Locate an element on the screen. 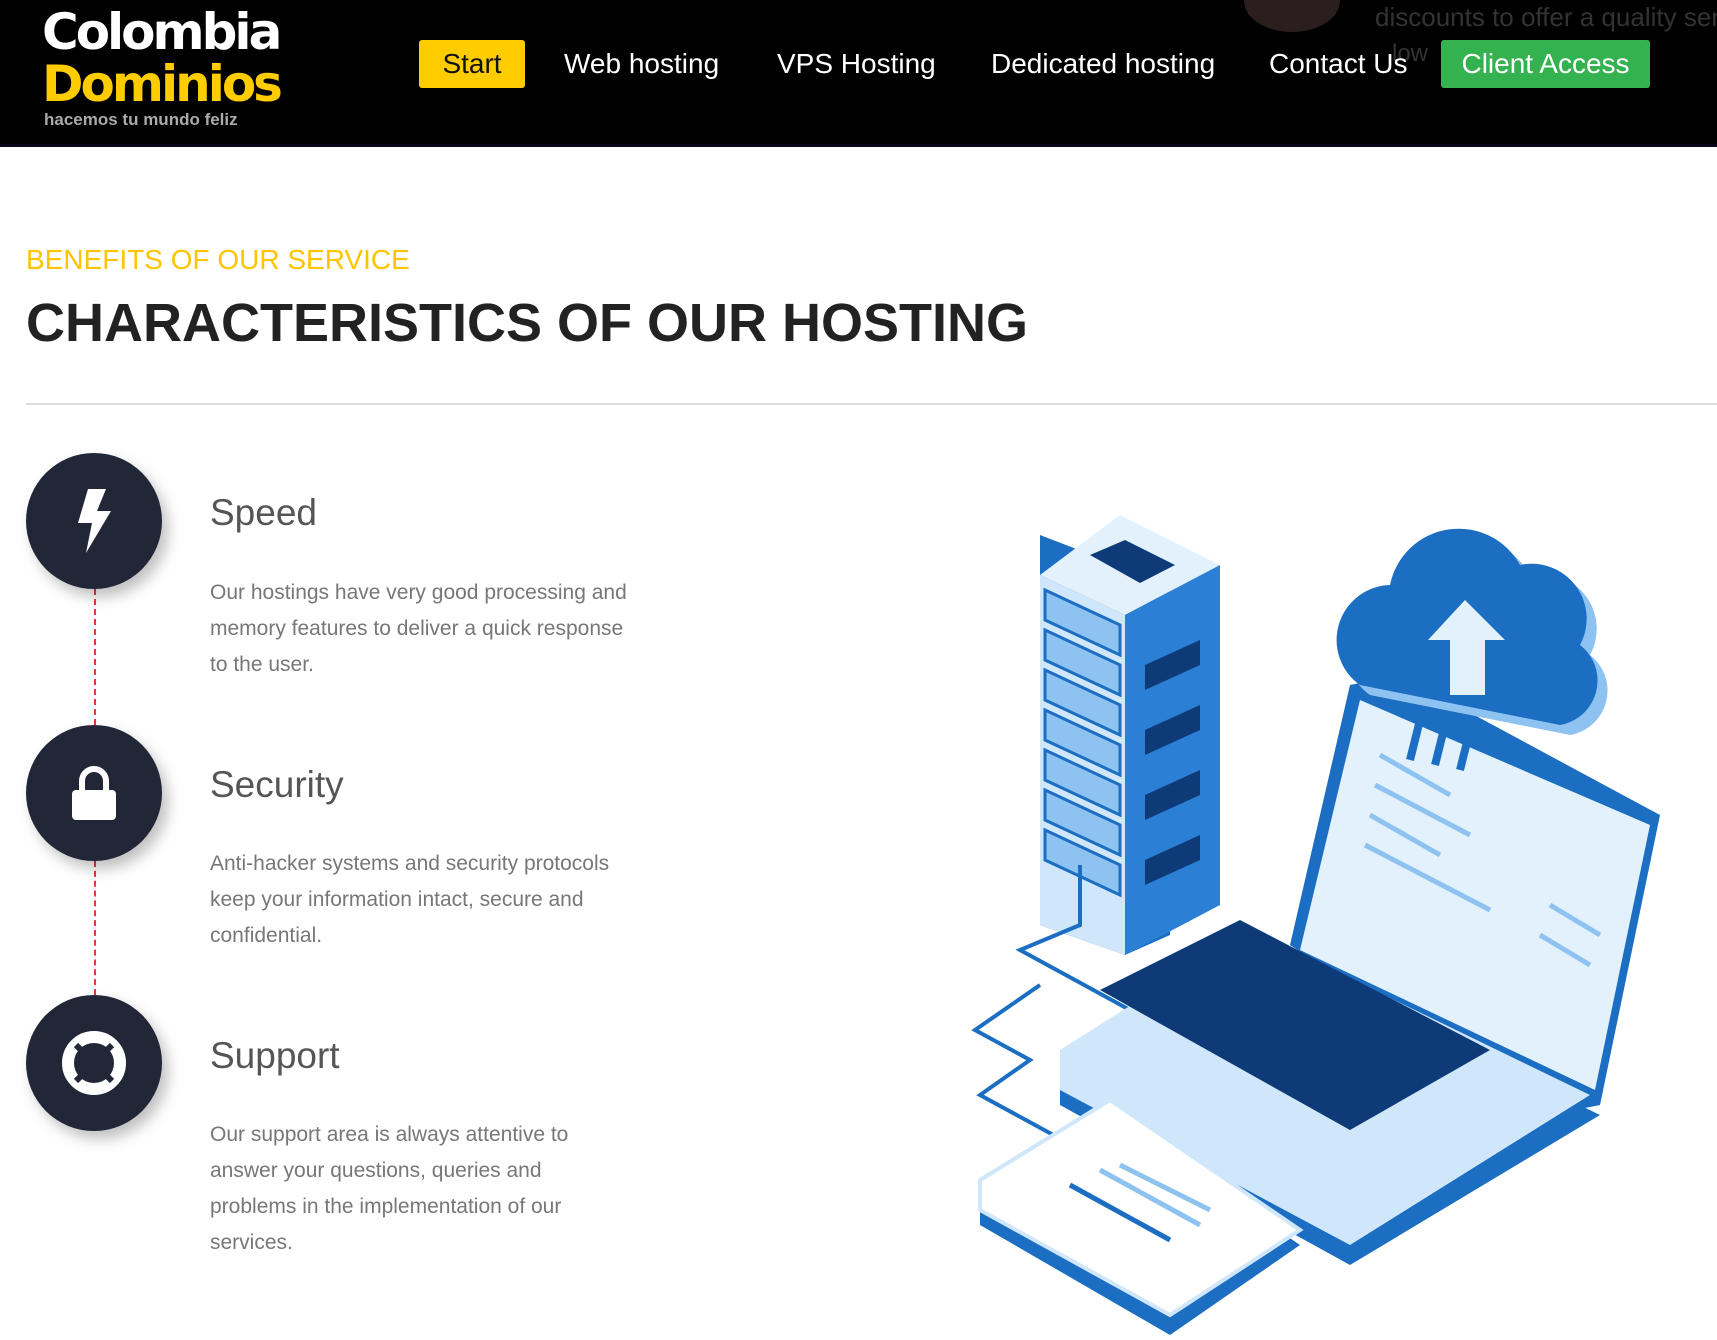 The image size is (1717, 1340). feature-icon-speed is located at coordinates (94, 521).